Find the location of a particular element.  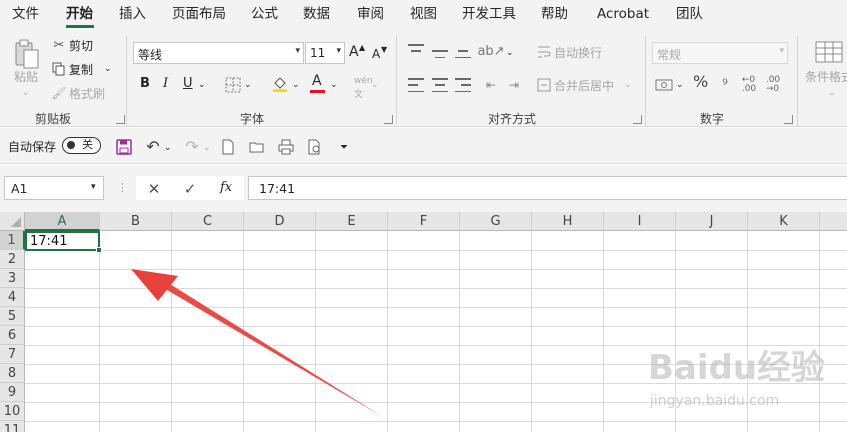

conditional-format-dropdown-icon: ⌄ is located at coordinates (832, 93).